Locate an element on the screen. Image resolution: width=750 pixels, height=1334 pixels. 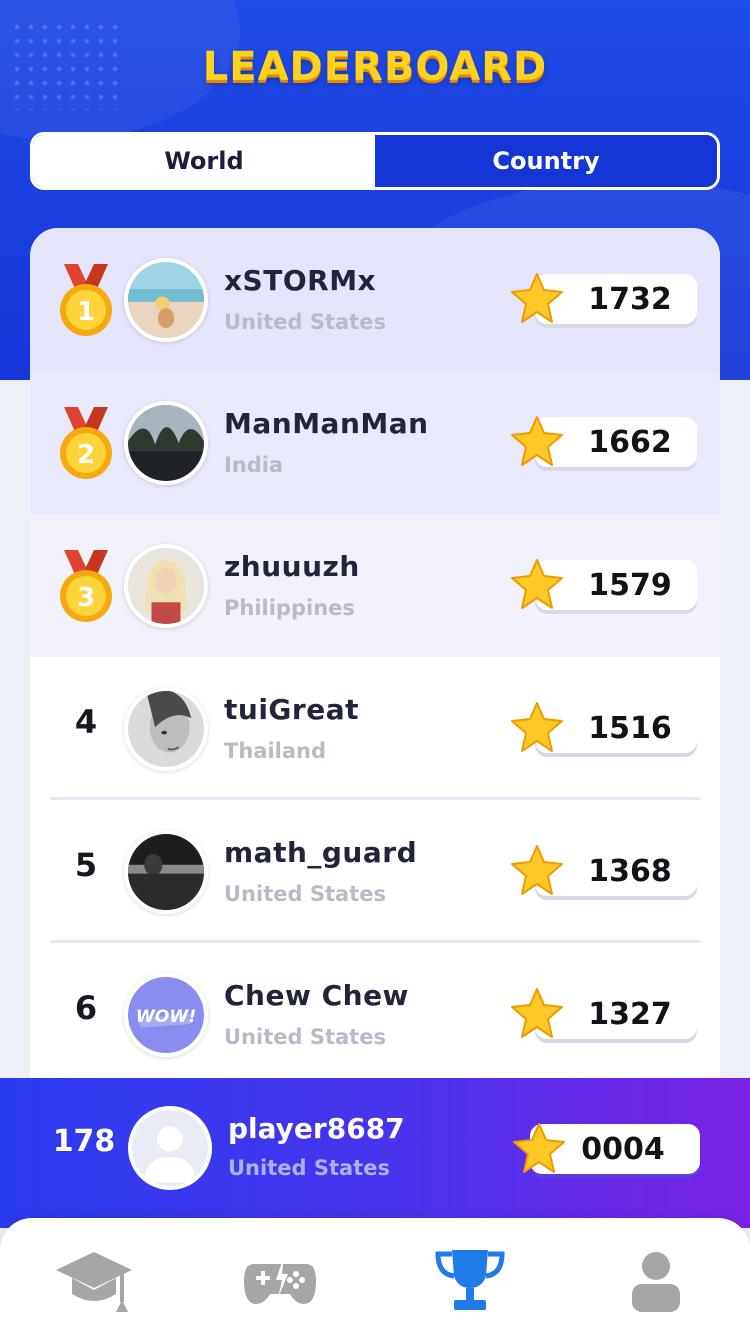
scope-tabs: World Country is located at coordinates (375, 161).